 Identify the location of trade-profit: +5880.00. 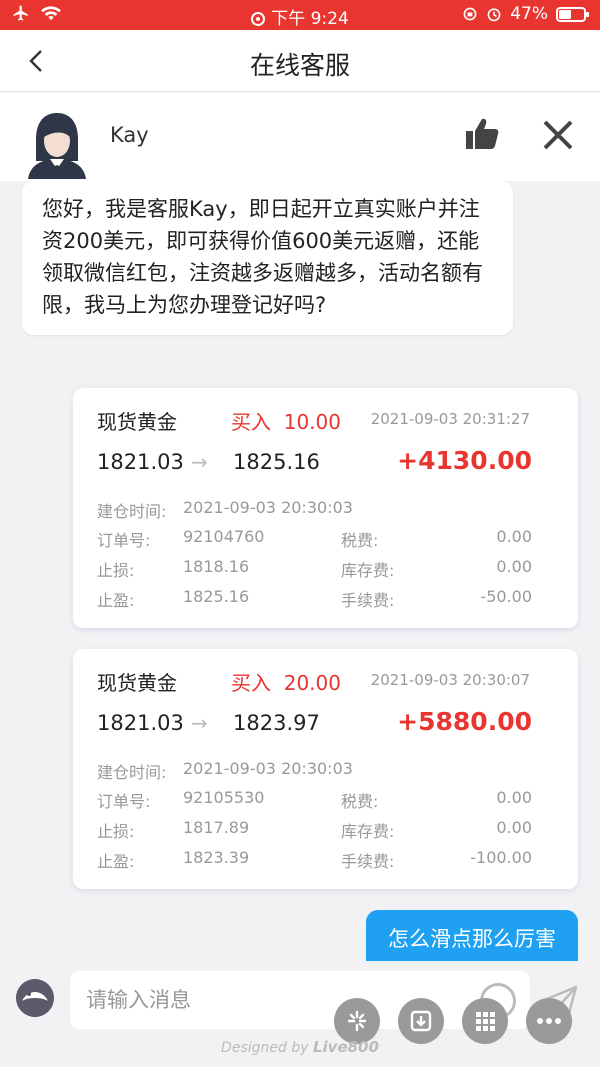
(464, 721).